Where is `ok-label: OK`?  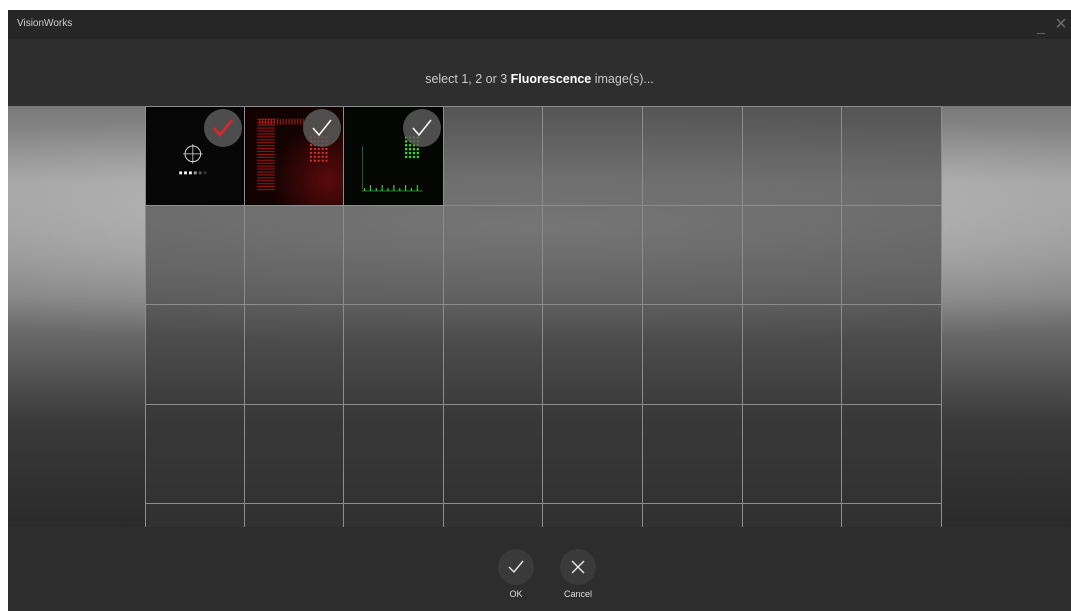 ok-label: OK is located at coordinates (516, 594).